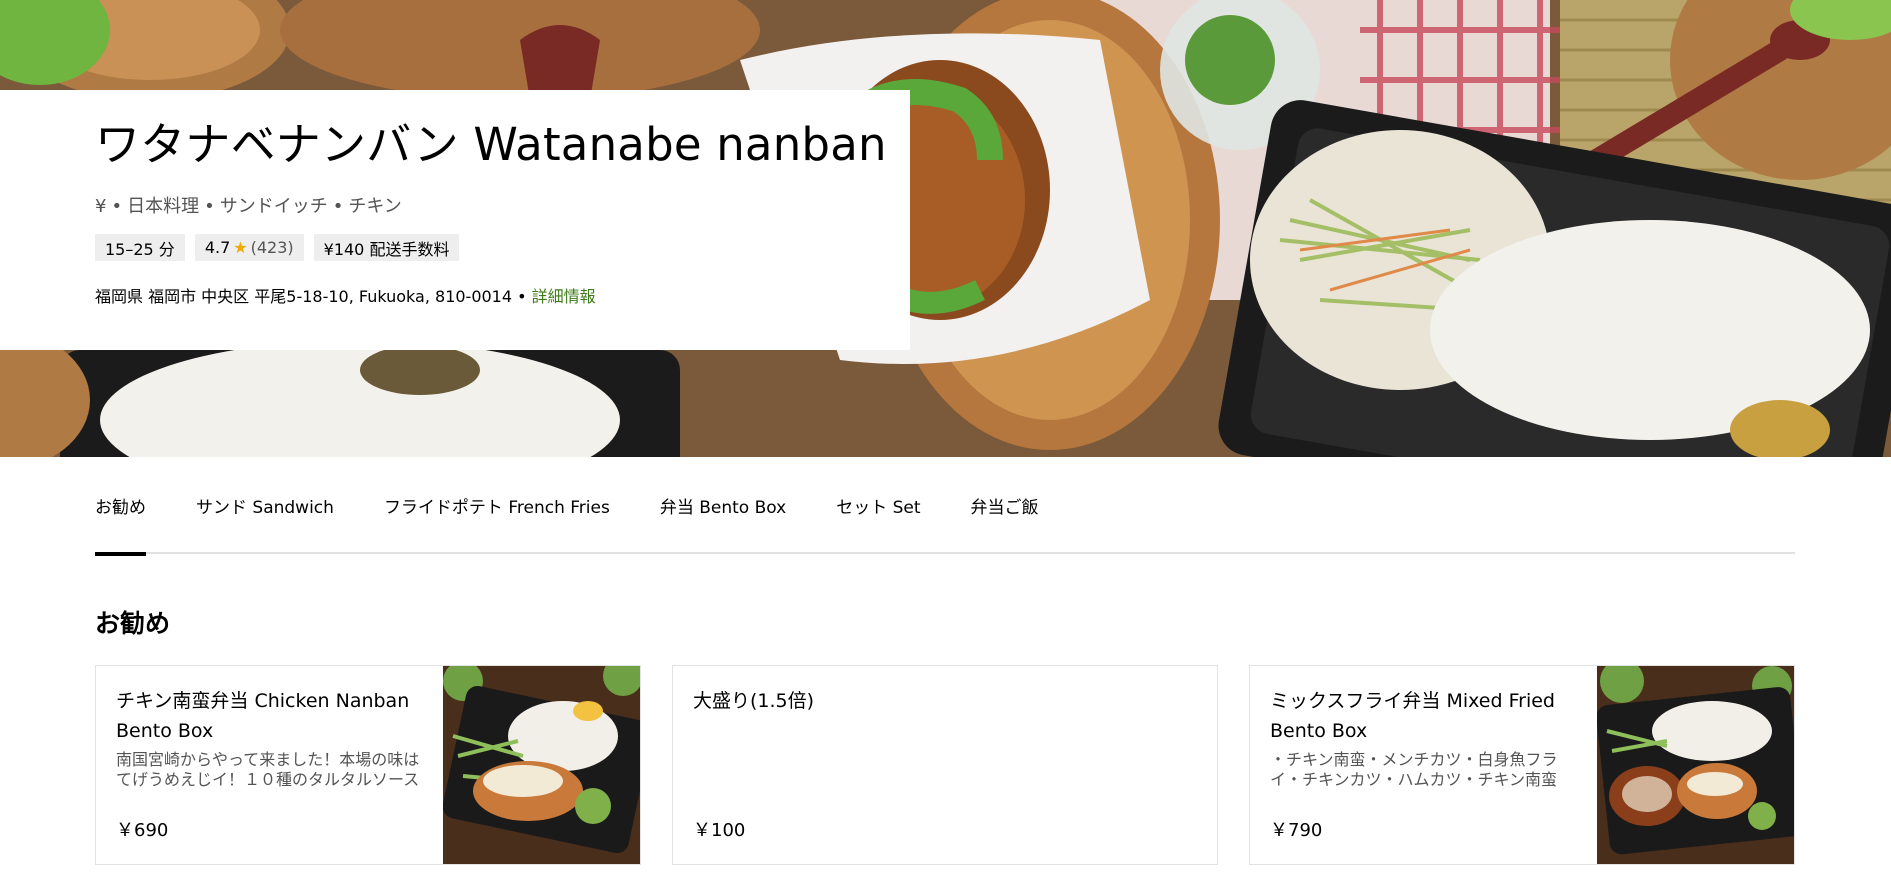 The height and width of the screenshot is (889, 1891). What do you see at coordinates (1414, 769) in the screenshot?
I see `menu-item-description: ・チキン南蛮・メンチカツ・白身魚フライ・チキンカツ・ハムカツ・チキン南蛮` at bounding box center [1414, 769].